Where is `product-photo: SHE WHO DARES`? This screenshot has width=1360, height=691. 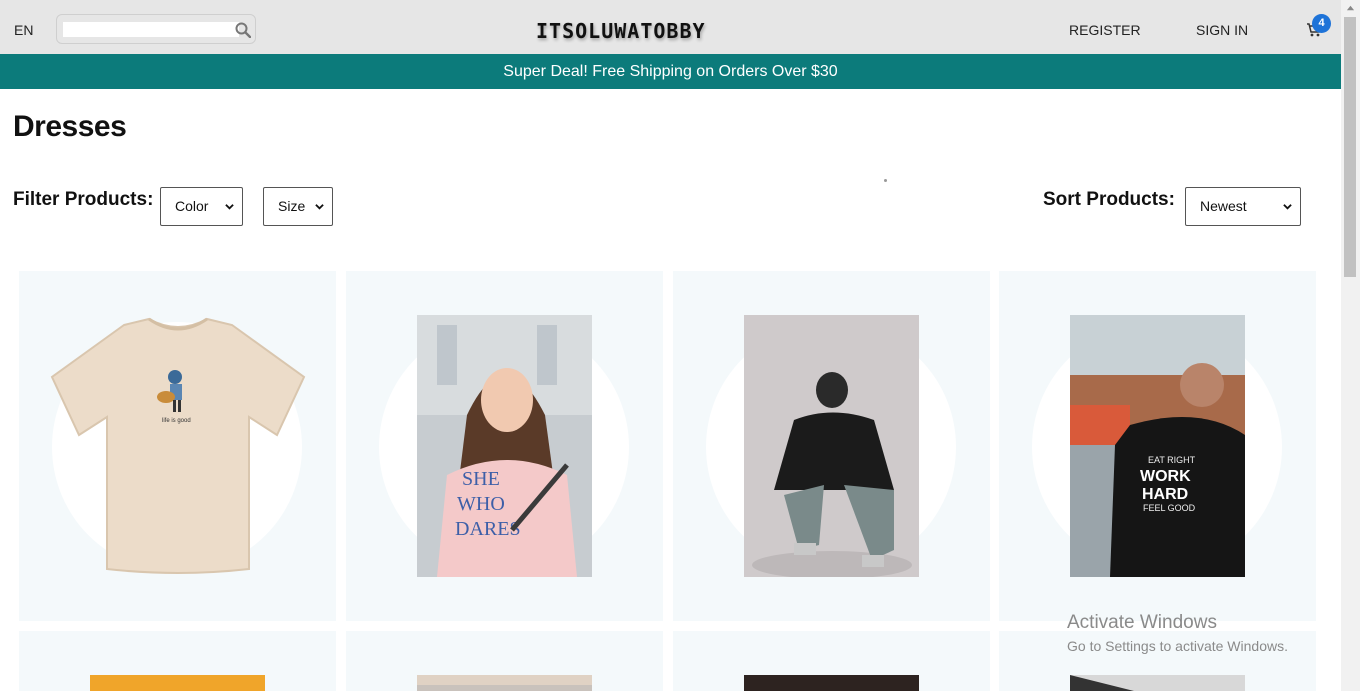
product-photo: SHE WHO DARES is located at coordinates (504, 446).